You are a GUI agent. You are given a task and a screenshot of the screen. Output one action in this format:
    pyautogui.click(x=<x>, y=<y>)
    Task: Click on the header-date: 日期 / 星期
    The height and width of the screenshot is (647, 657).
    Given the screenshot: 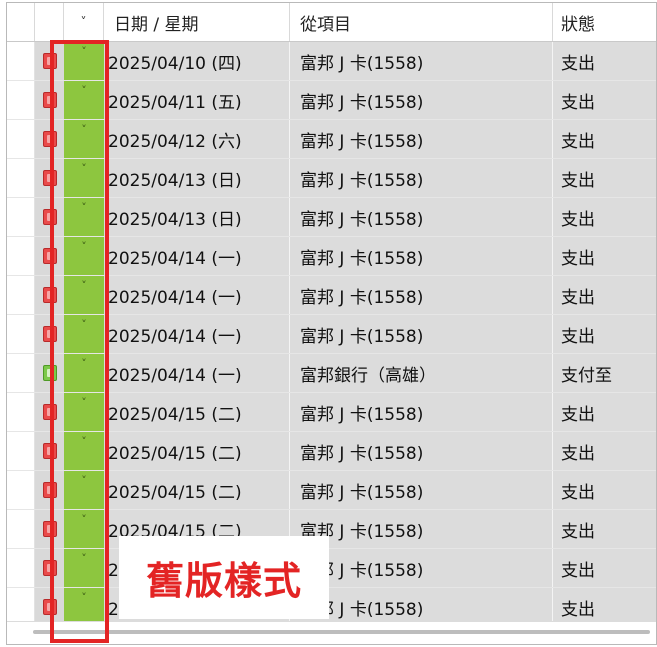 What is the action you would take?
    pyautogui.click(x=197, y=22)
    